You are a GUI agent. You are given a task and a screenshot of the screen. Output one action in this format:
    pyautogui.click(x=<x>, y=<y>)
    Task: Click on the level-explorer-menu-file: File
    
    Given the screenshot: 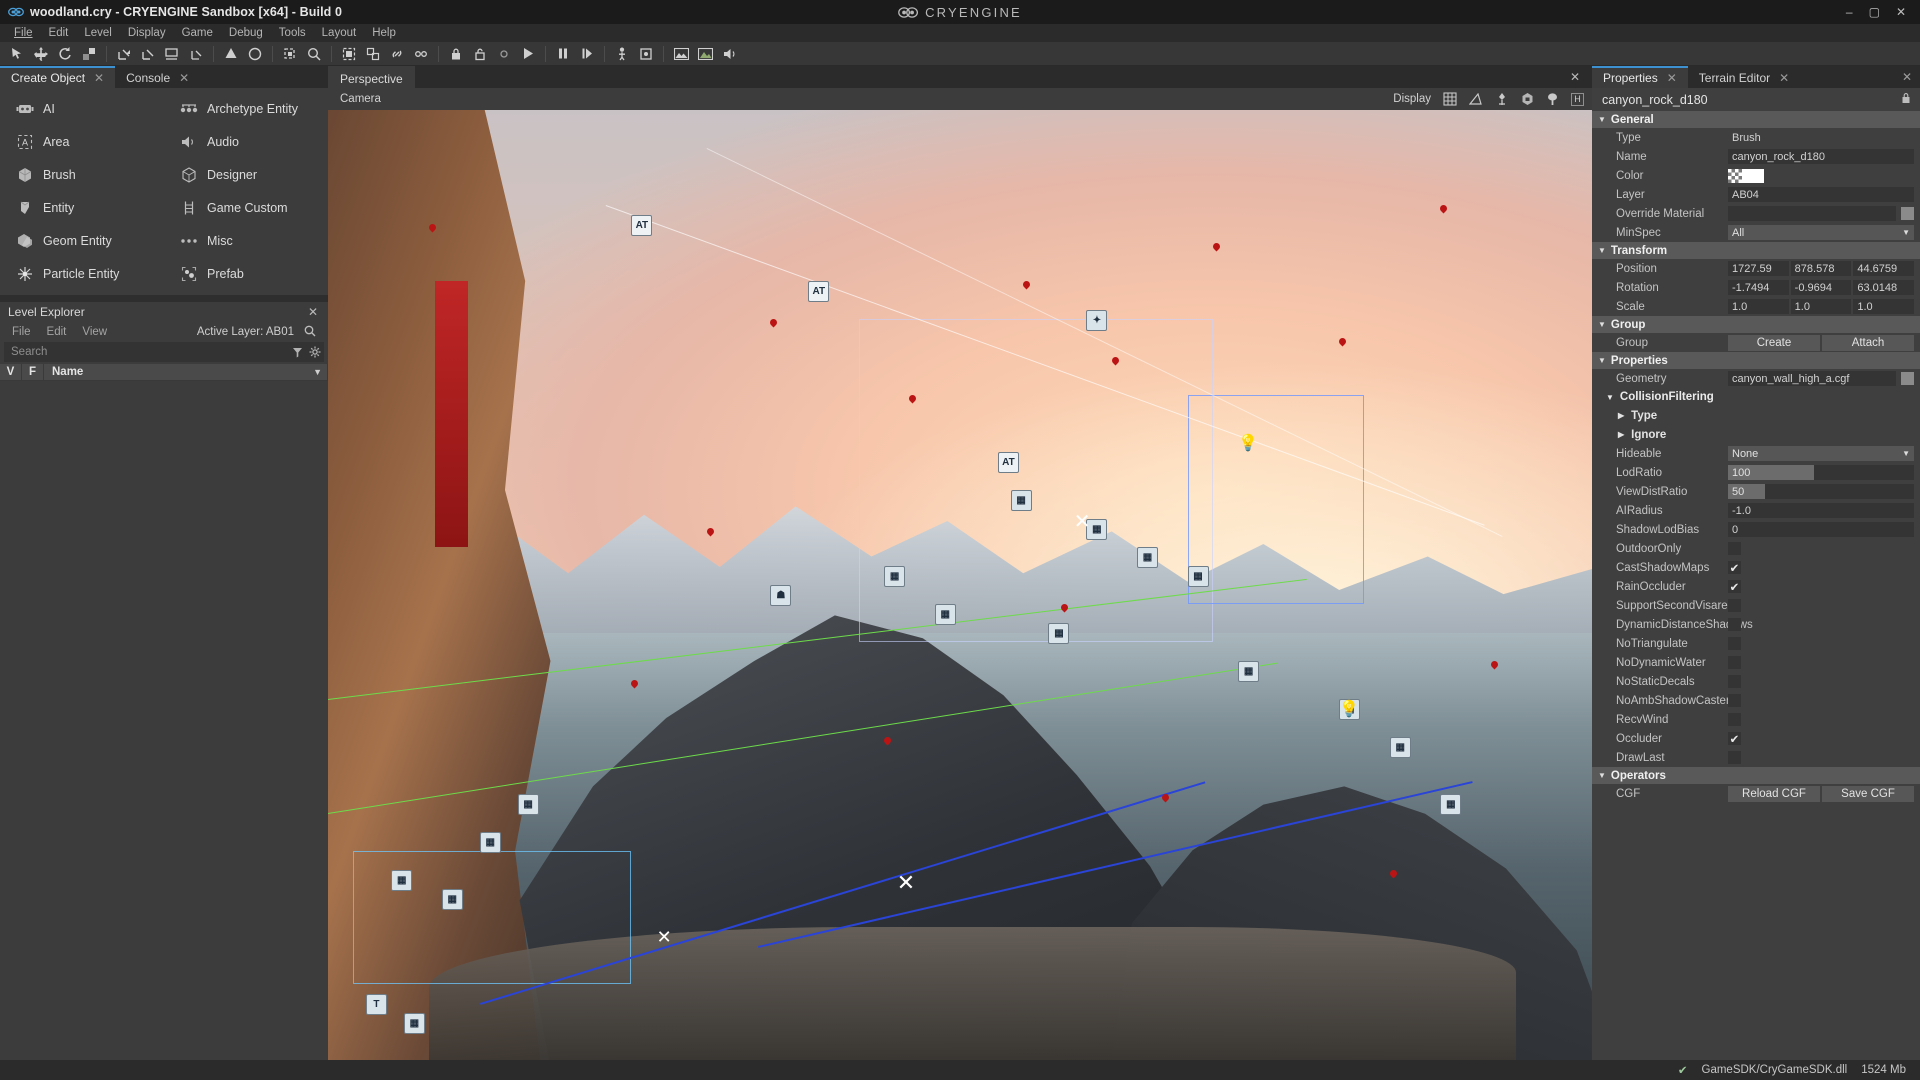 What is the action you would take?
    pyautogui.click(x=21, y=332)
    